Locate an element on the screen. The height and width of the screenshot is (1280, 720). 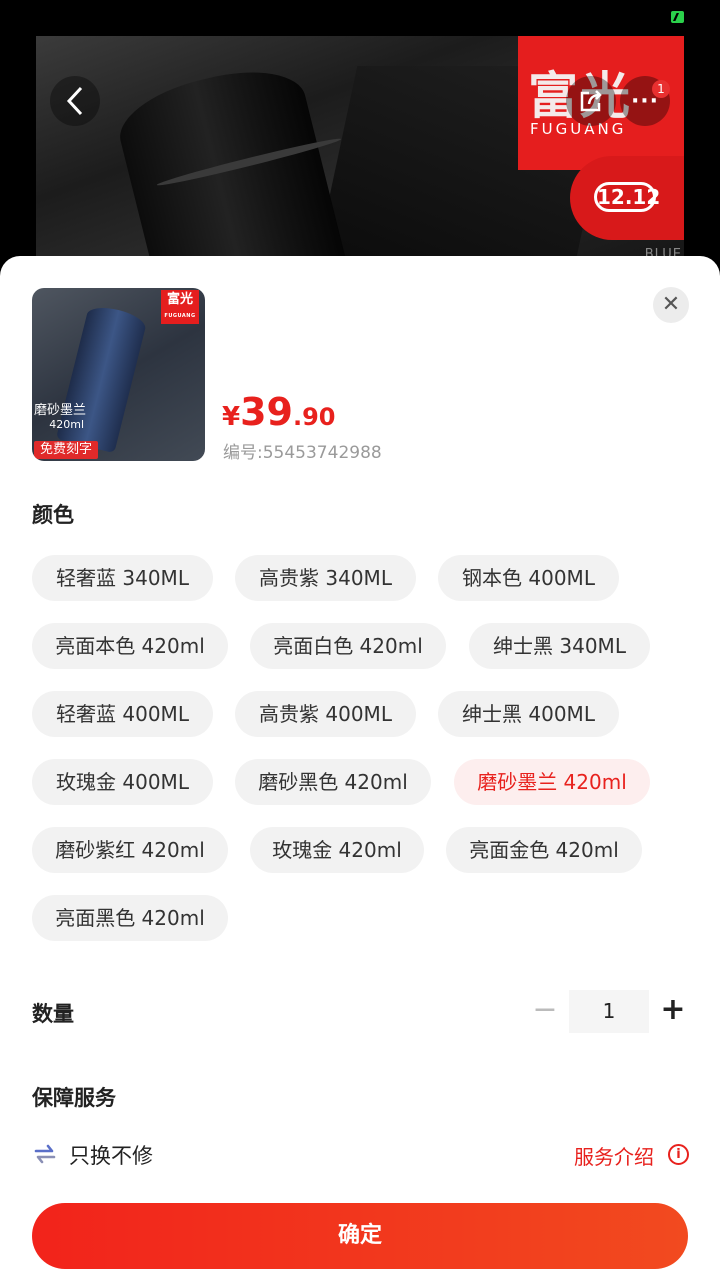
color-option: 钢本色 400ML is located at coordinates (528, 578).